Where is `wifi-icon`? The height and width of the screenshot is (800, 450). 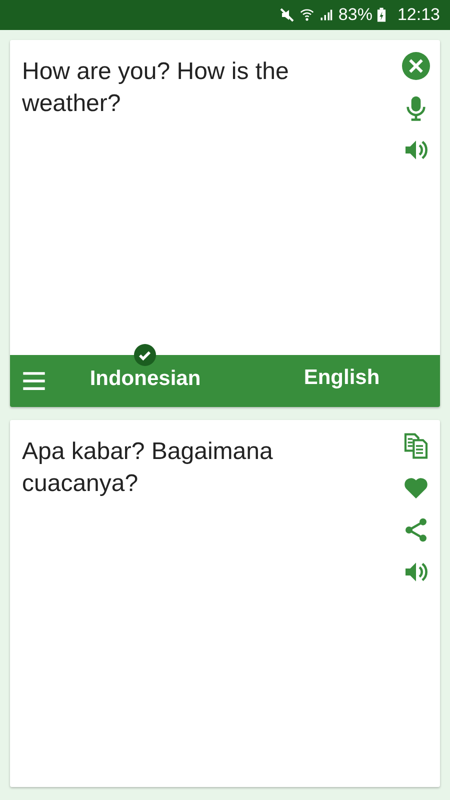
wifi-icon is located at coordinates (307, 15).